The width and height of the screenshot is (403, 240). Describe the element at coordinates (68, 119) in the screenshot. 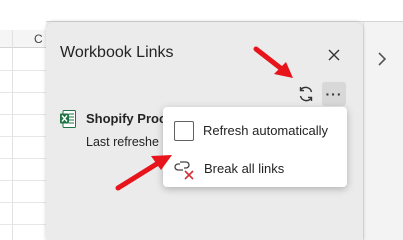

I see `excel-icon` at that location.